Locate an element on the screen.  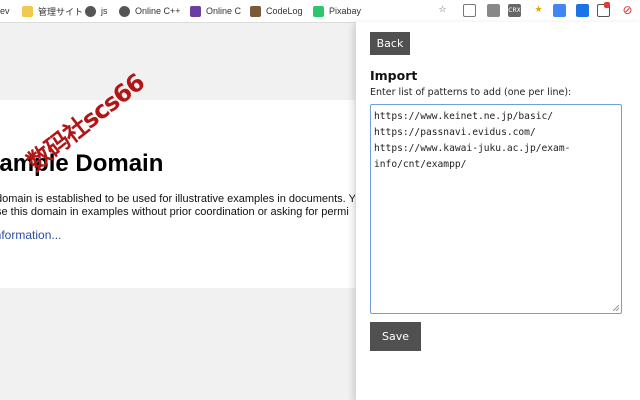
block-icon: ⊘ is located at coordinates (627, 10).